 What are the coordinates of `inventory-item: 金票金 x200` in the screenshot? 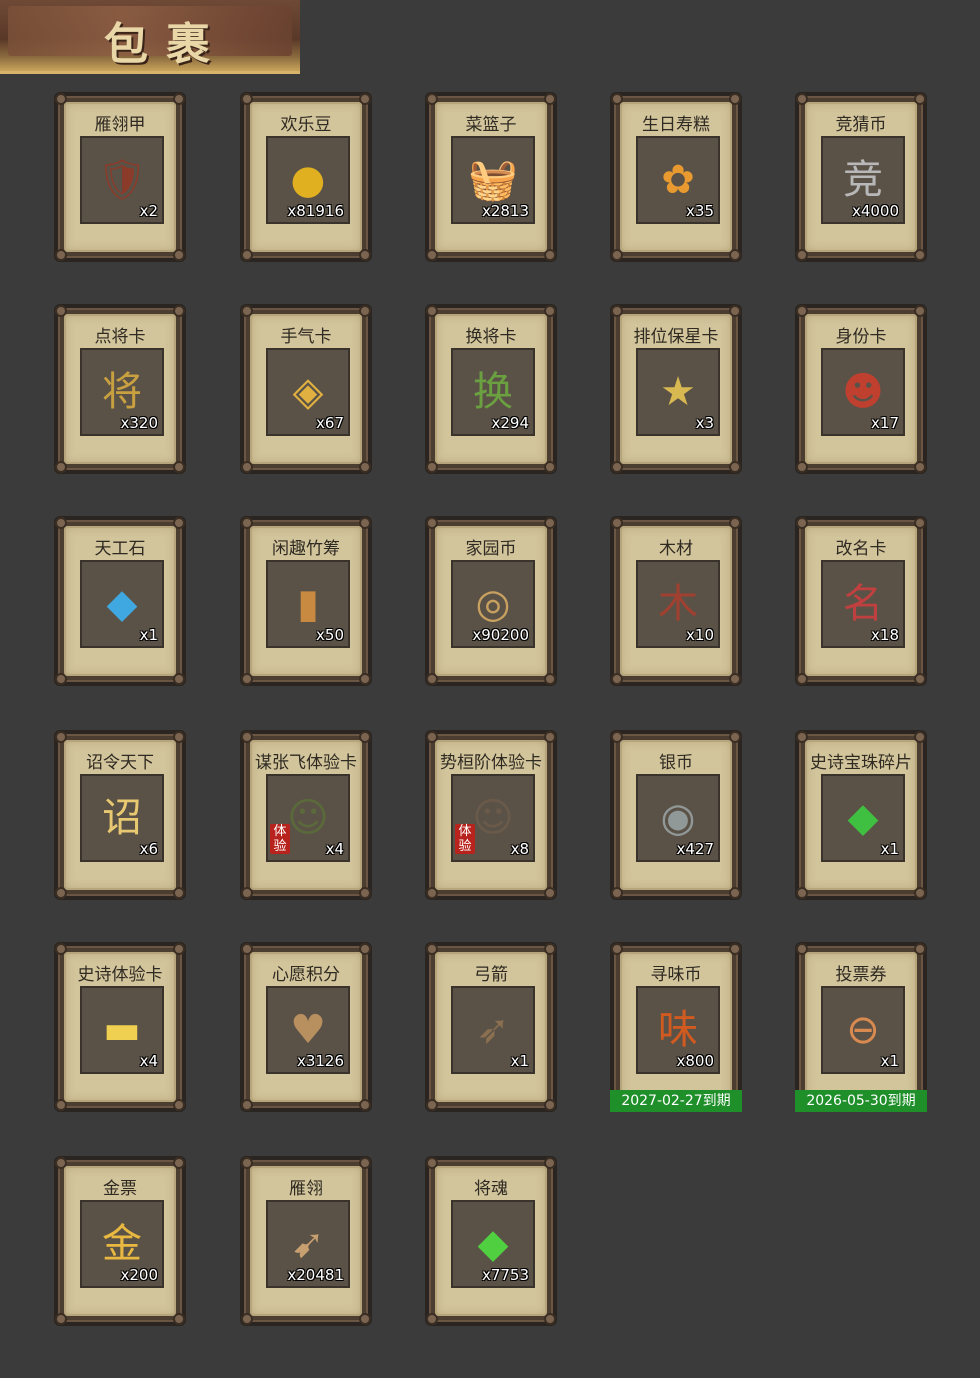 It's located at (120, 1241).